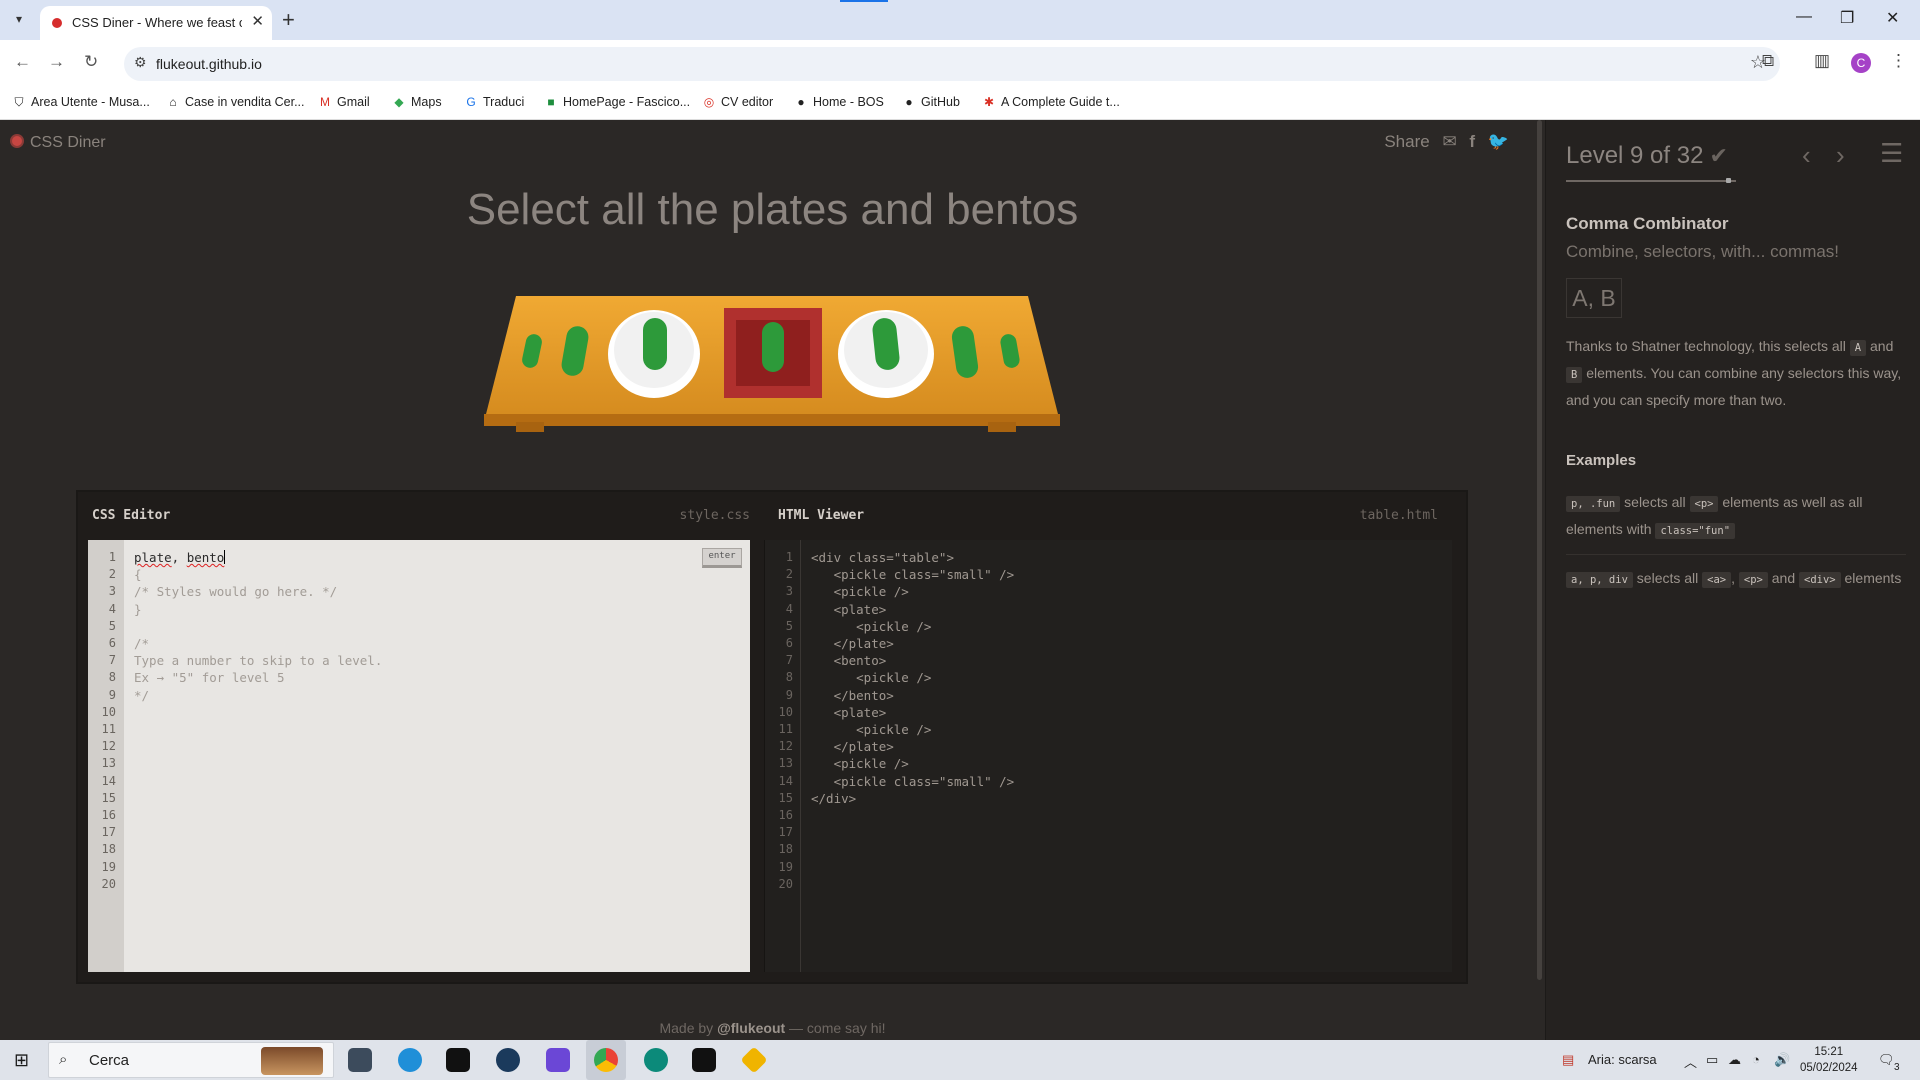  What do you see at coordinates (704, 1060) in the screenshot?
I see `notion-icon` at bounding box center [704, 1060].